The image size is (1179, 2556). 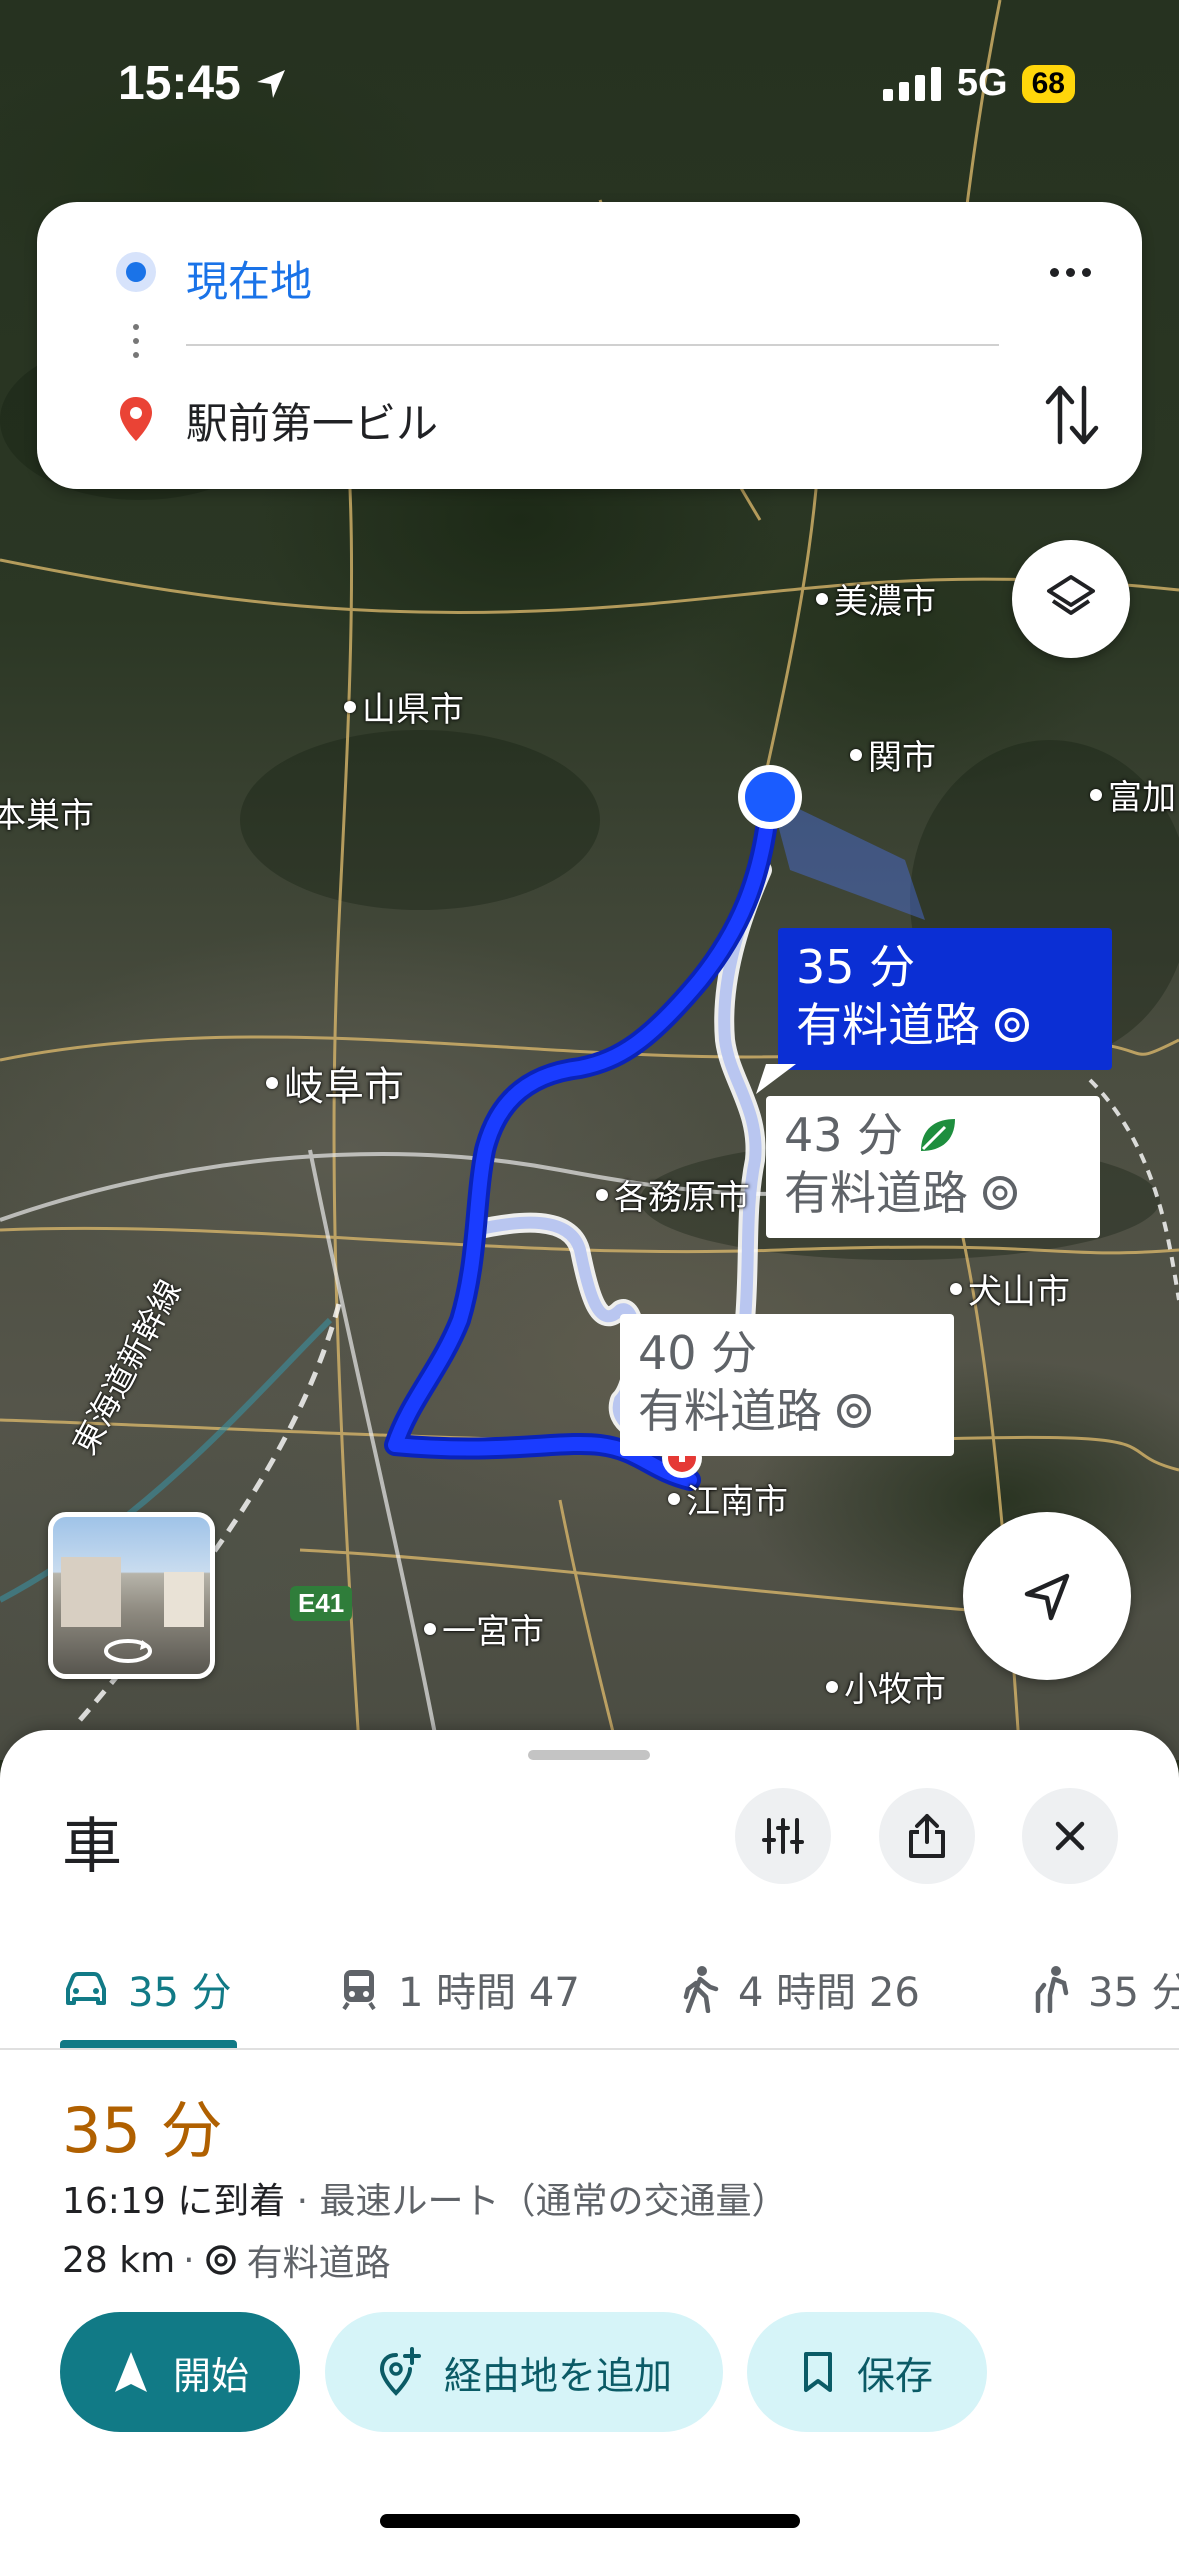 What do you see at coordinates (136, 272) in the screenshot?
I see `origin-location-icon` at bounding box center [136, 272].